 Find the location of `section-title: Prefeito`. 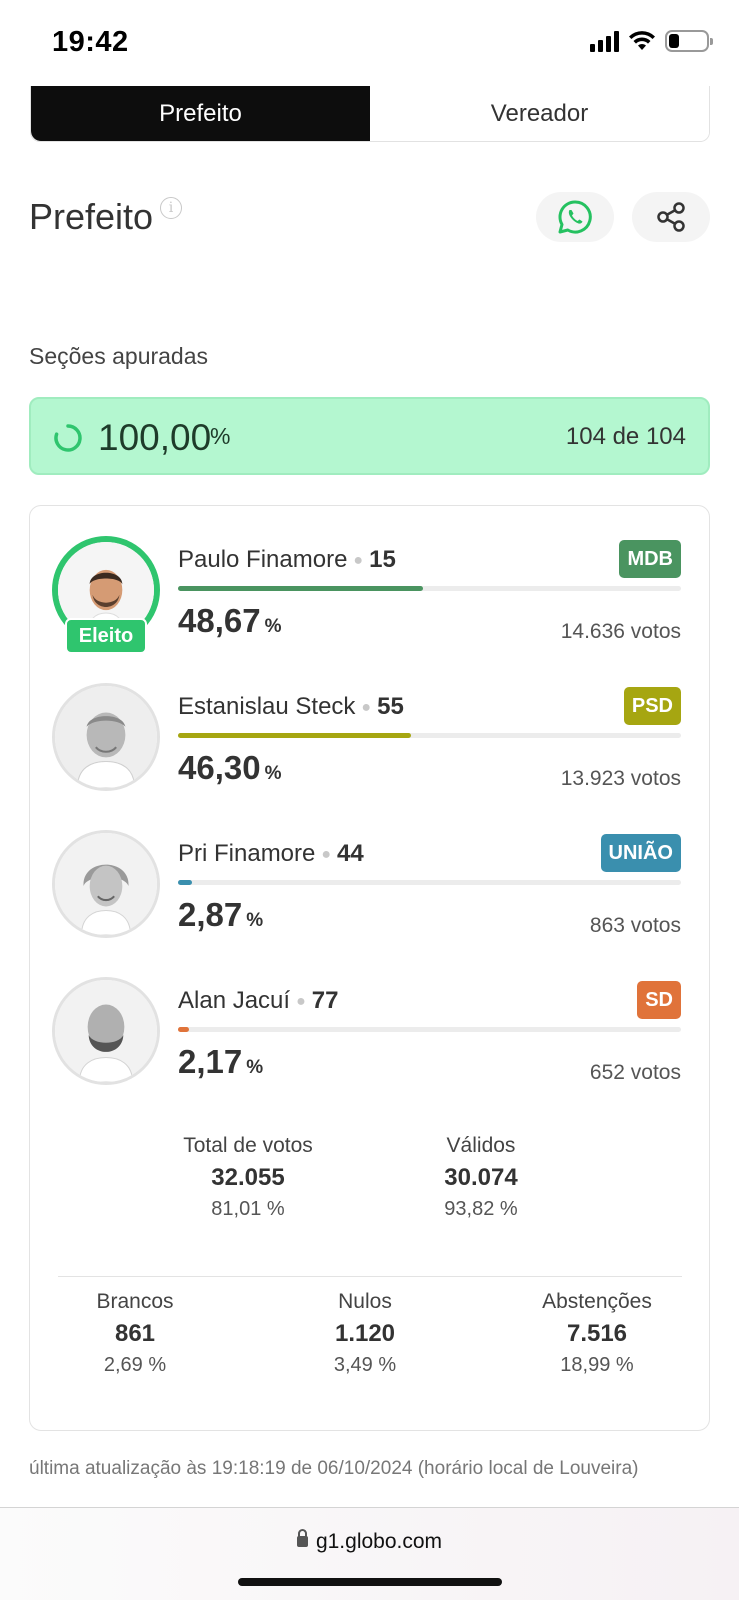

section-title: Prefeito is located at coordinates (91, 216).